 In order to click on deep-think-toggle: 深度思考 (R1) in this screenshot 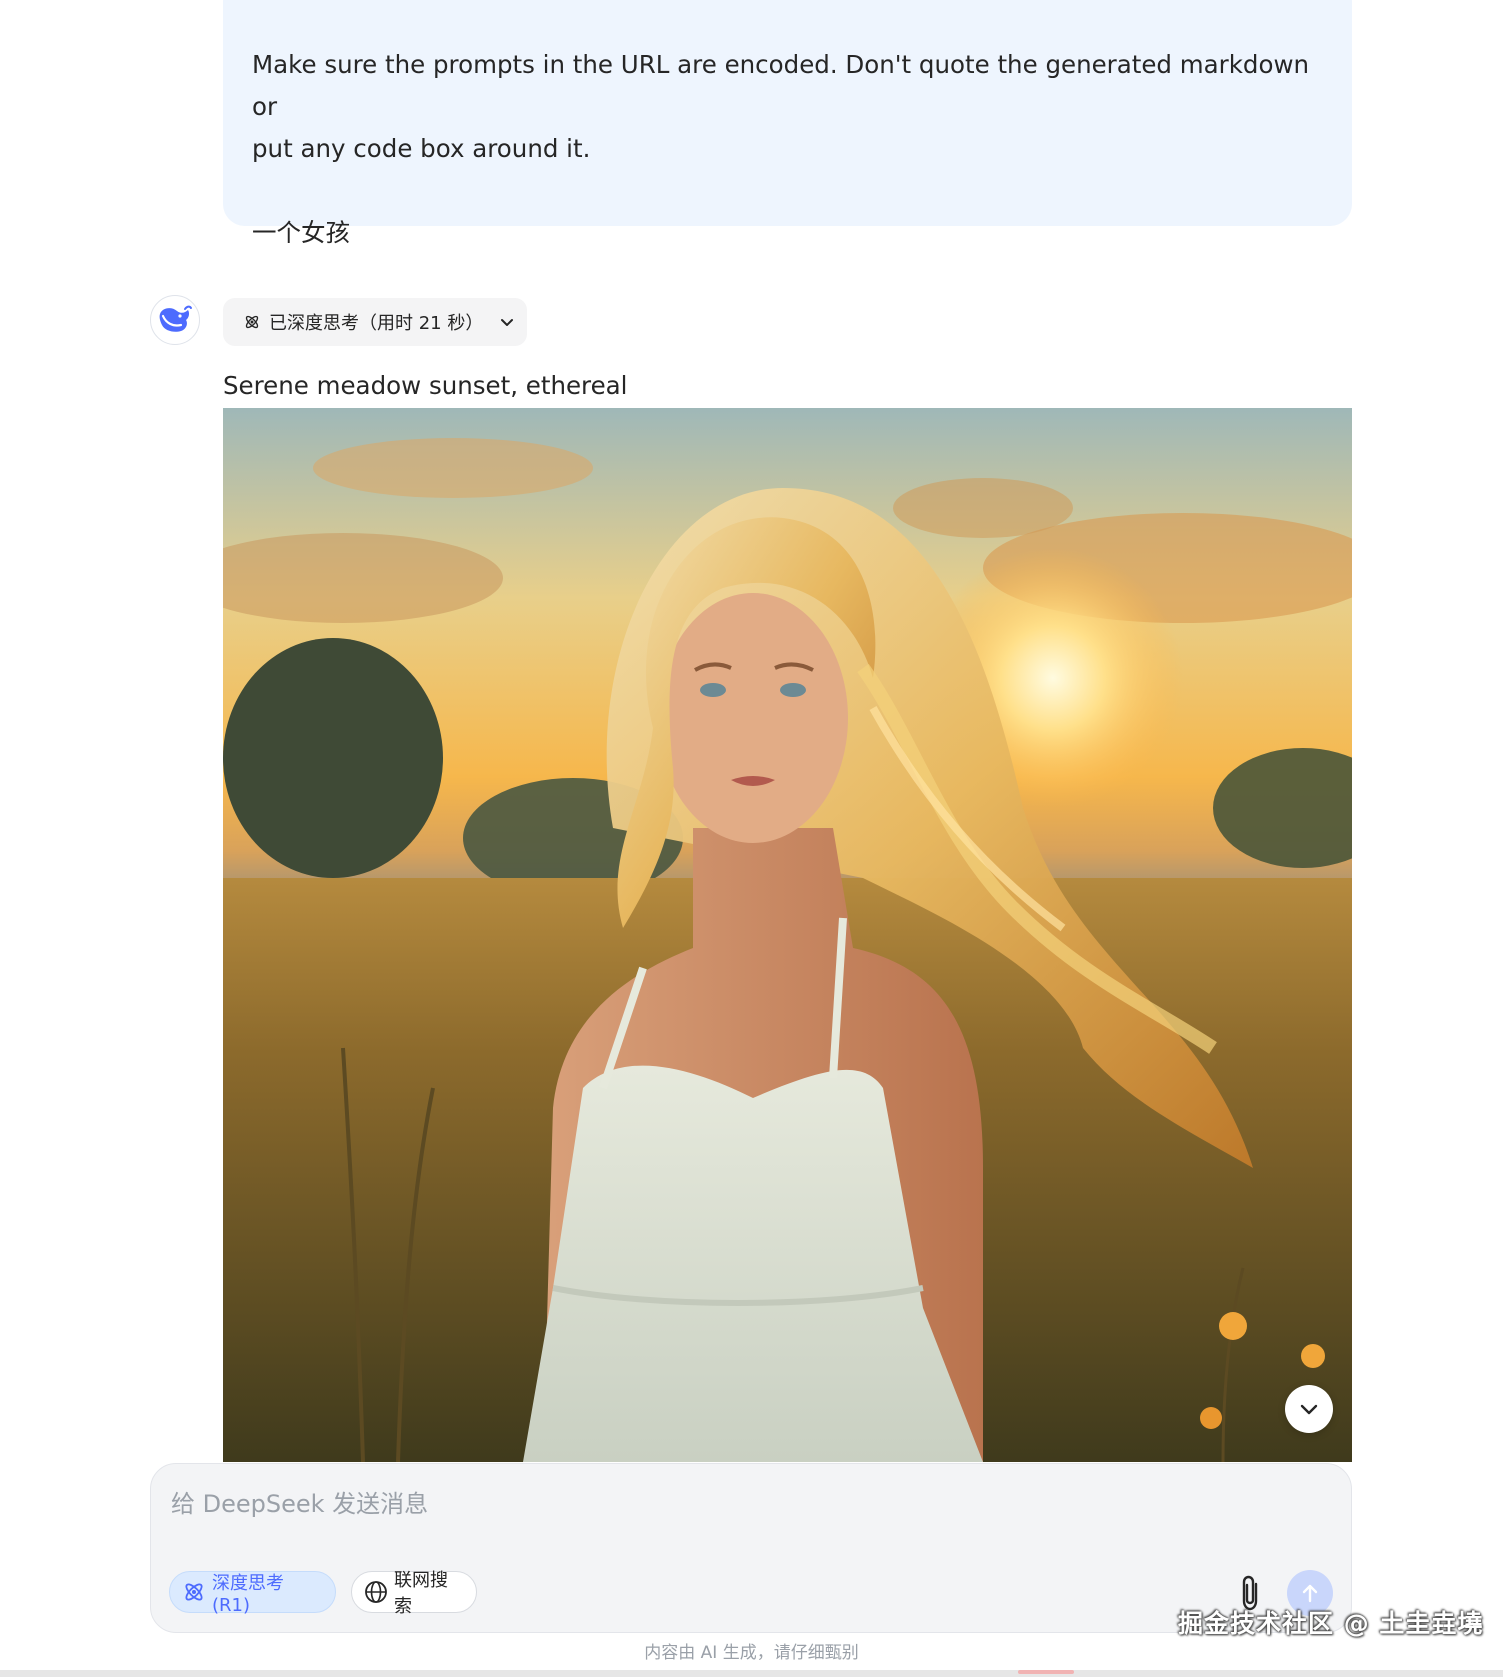, I will do `click(252, 1593)`.